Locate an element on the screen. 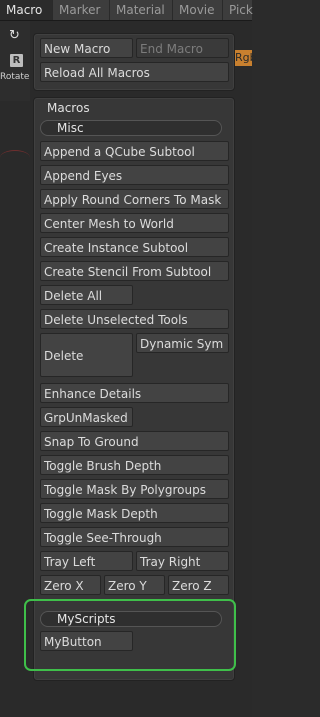 The height and width of the screenshot is (717, 320). create-instance-subtool-button: Create Instance Subtool is located at coordinates (134, 247).